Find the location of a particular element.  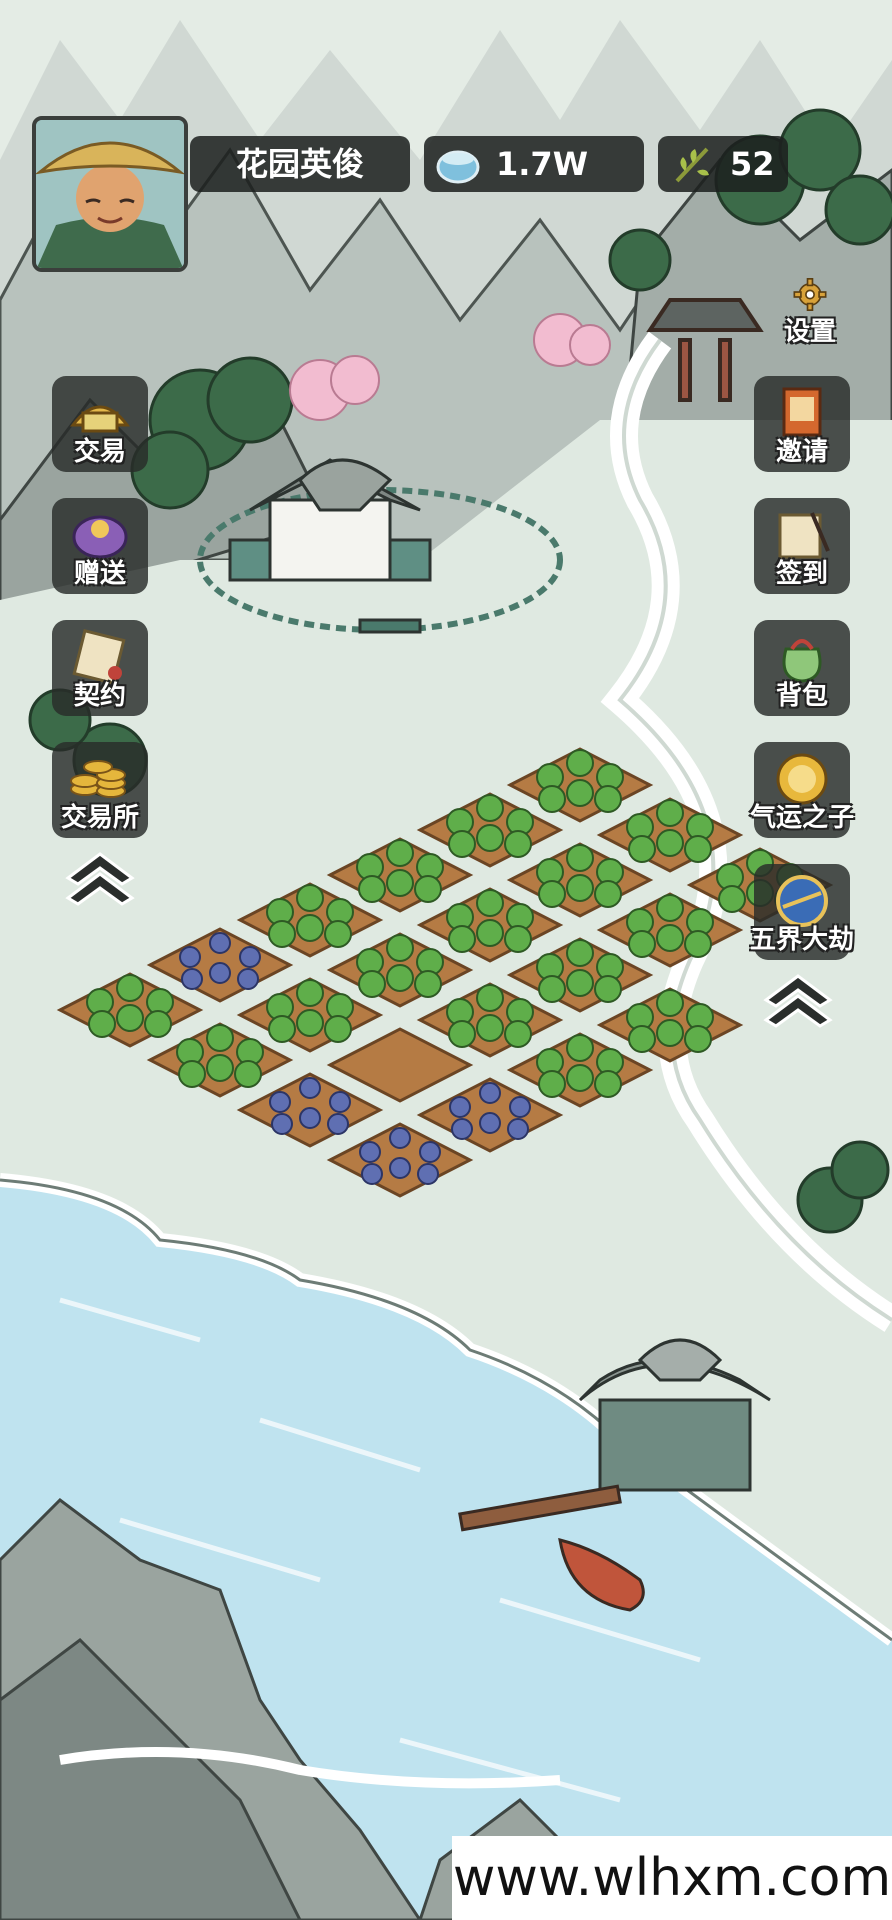

coin-panel: 1.7W is located at coordinates (534, 164).